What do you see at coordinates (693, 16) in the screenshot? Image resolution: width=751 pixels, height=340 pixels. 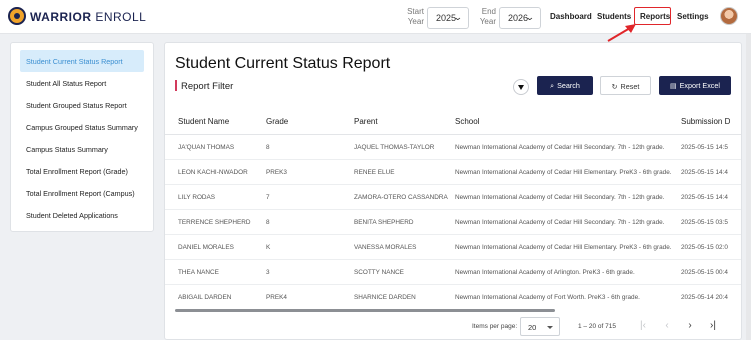 I see `nav-settings: Settings` at bounding box center [693, 16].